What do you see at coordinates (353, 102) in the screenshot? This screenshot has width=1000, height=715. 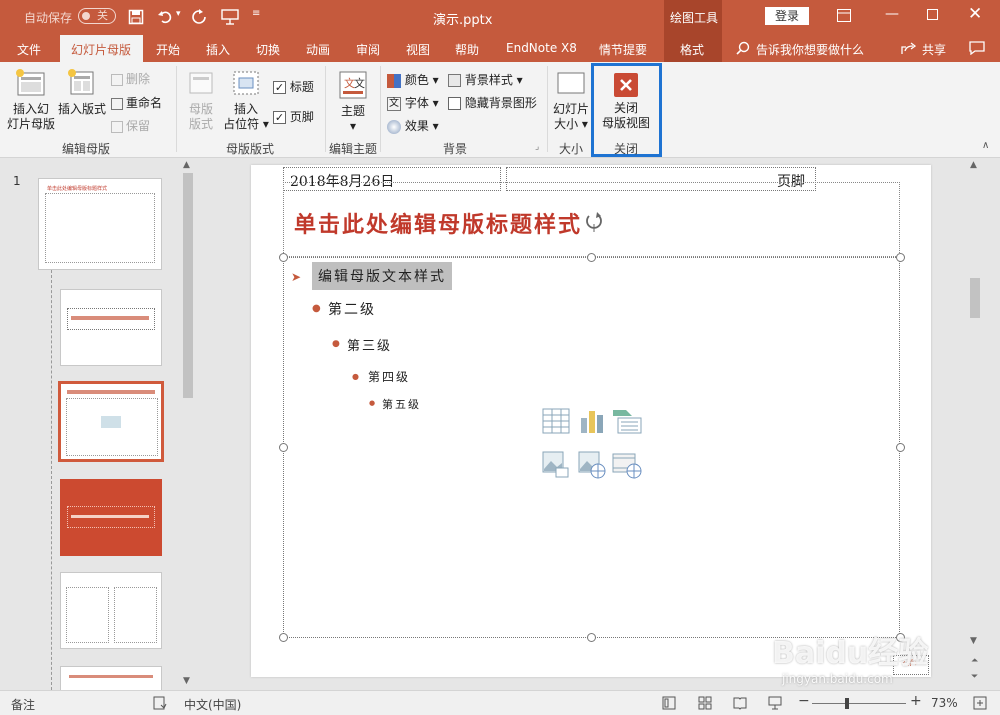 I see `themes-button: 文文 主题 ▾` at bounding box center [353, 102].